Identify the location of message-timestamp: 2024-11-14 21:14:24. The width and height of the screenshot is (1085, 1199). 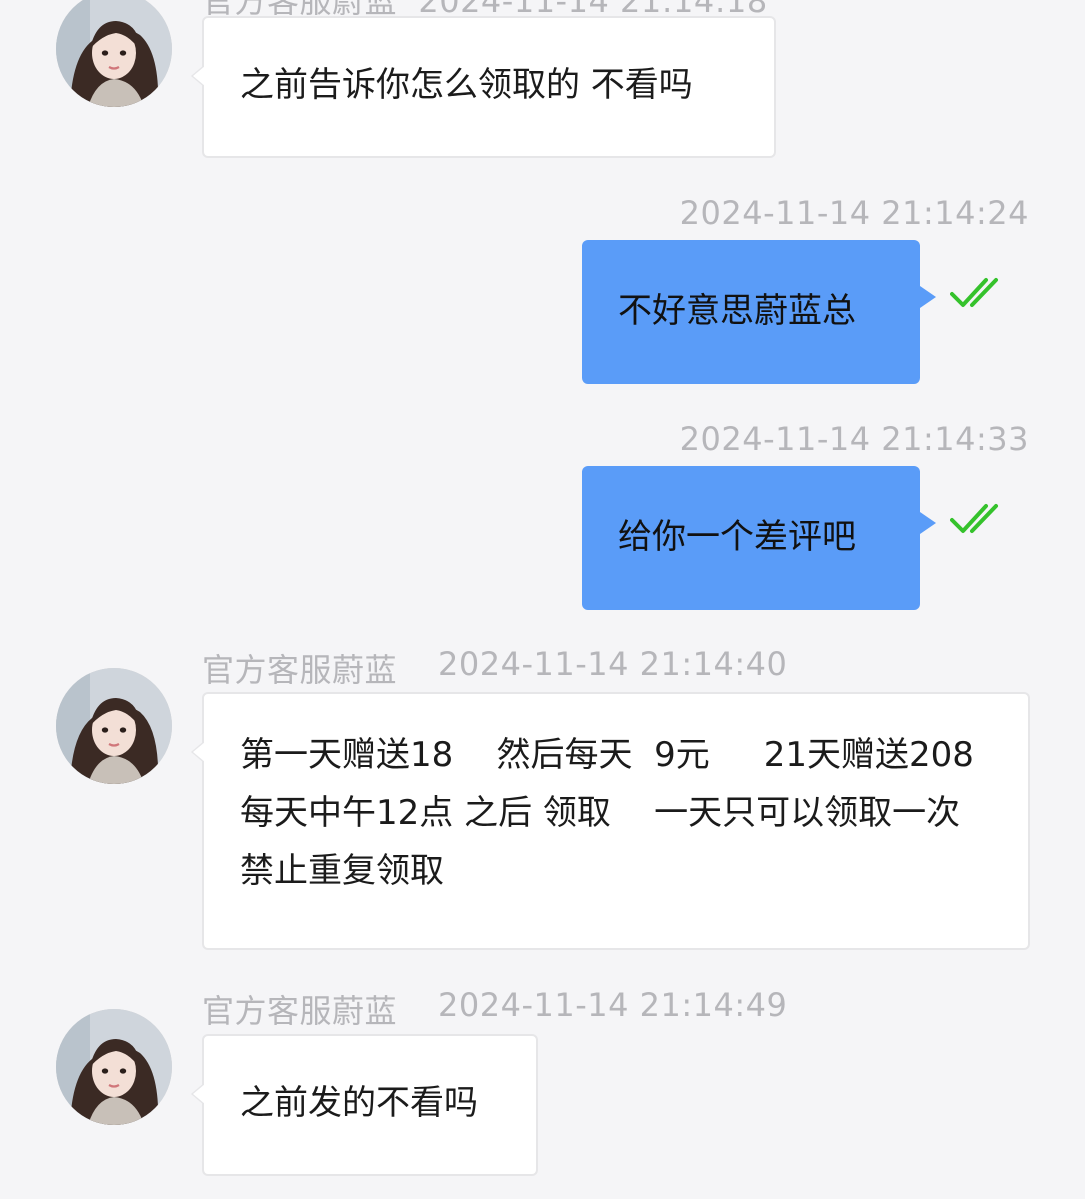
(854, 213).